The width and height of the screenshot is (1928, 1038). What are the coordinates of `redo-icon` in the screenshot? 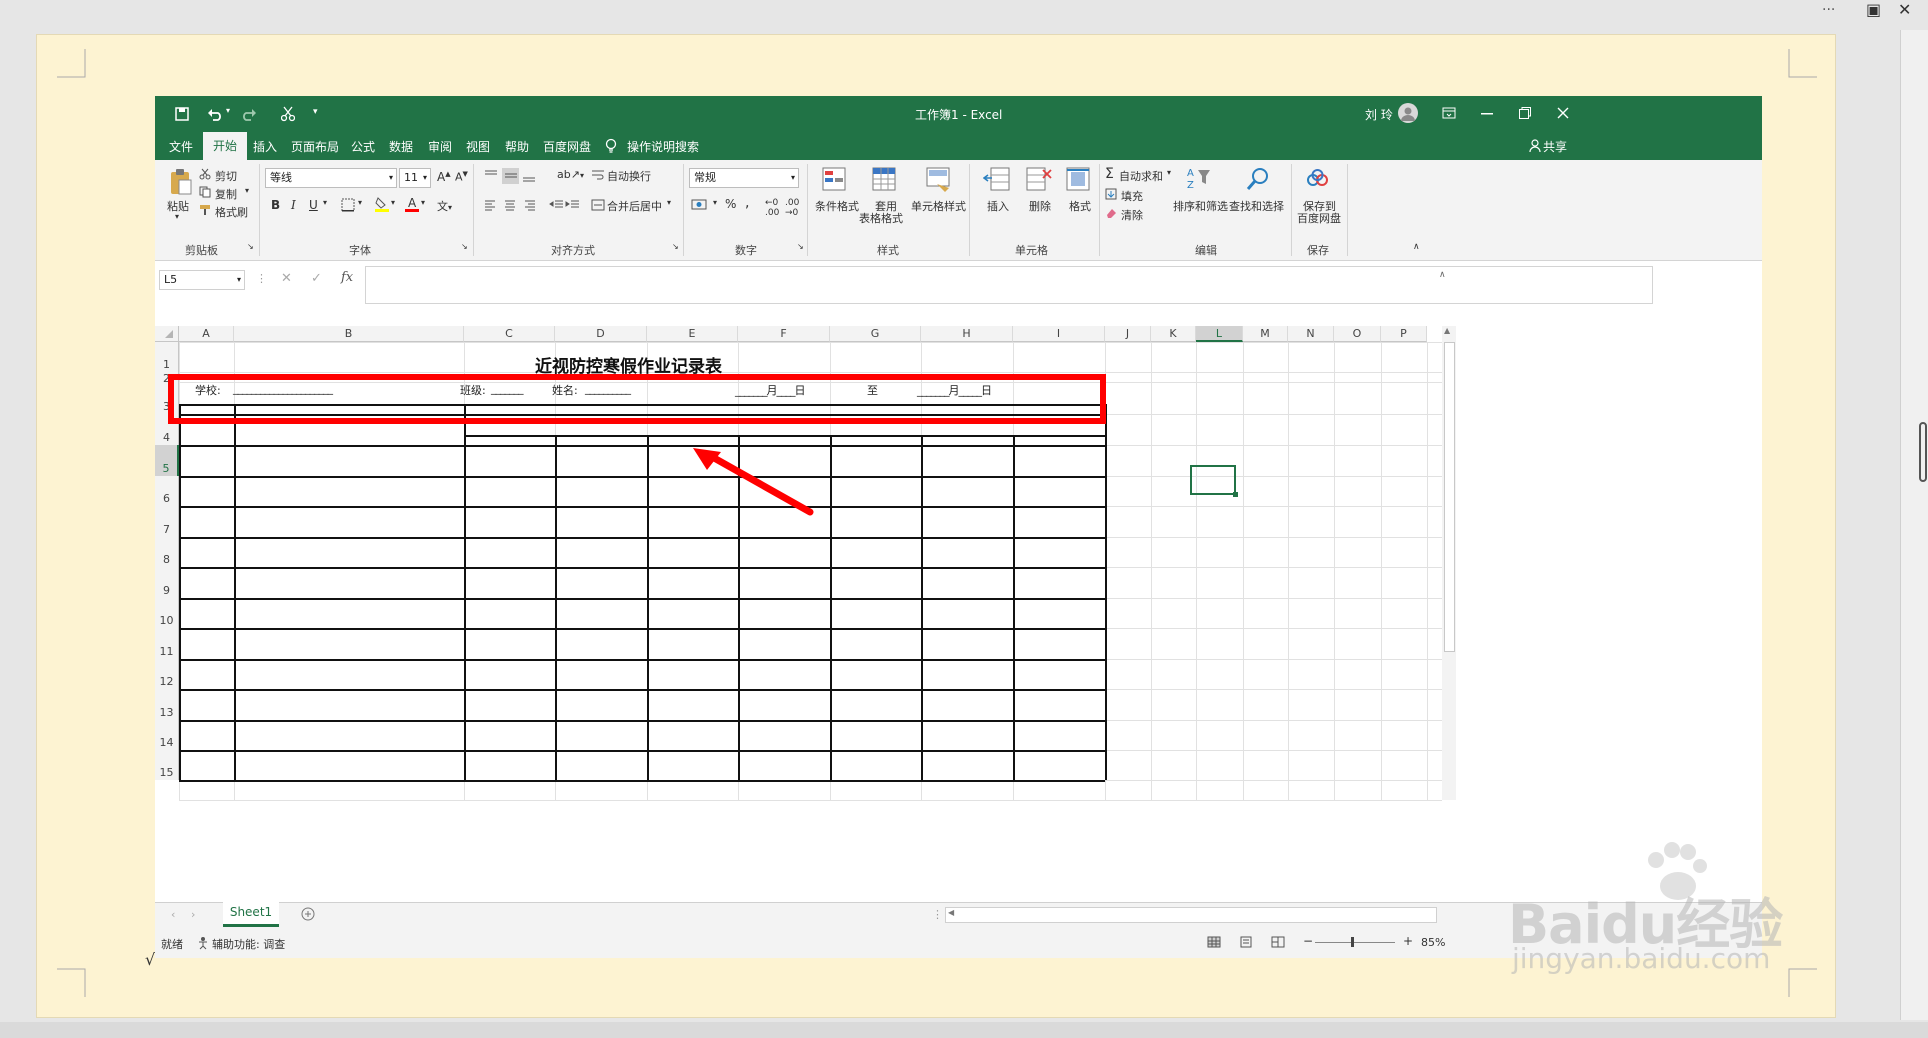 It's located at (249, 114).